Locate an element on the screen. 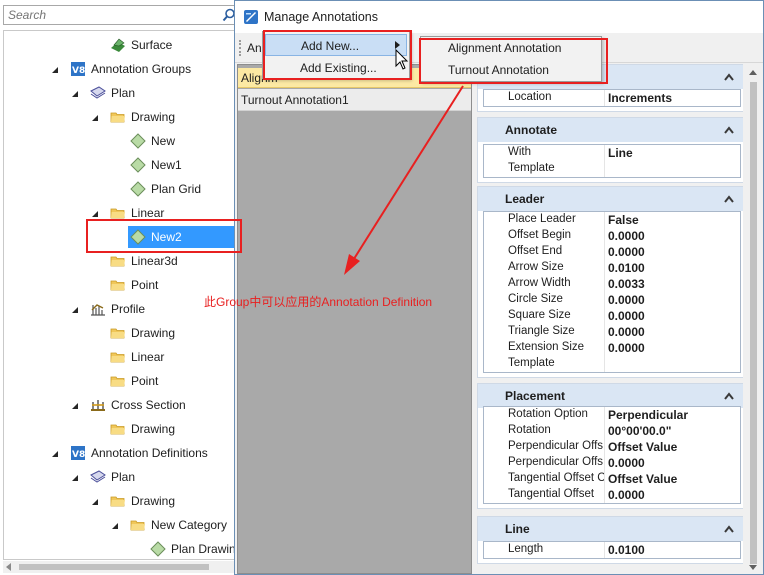 This screenshot has width=764, height=575. tree-item-label: Annotation Groups is located at coordinates (141, 69).